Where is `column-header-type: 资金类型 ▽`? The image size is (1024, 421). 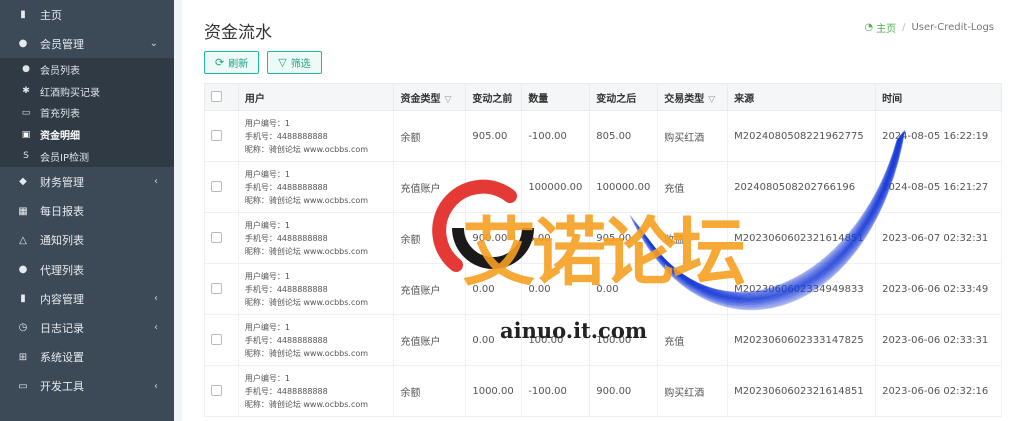 column-header-type: 资金类型 ▽ is located at coordinates (430, 97).